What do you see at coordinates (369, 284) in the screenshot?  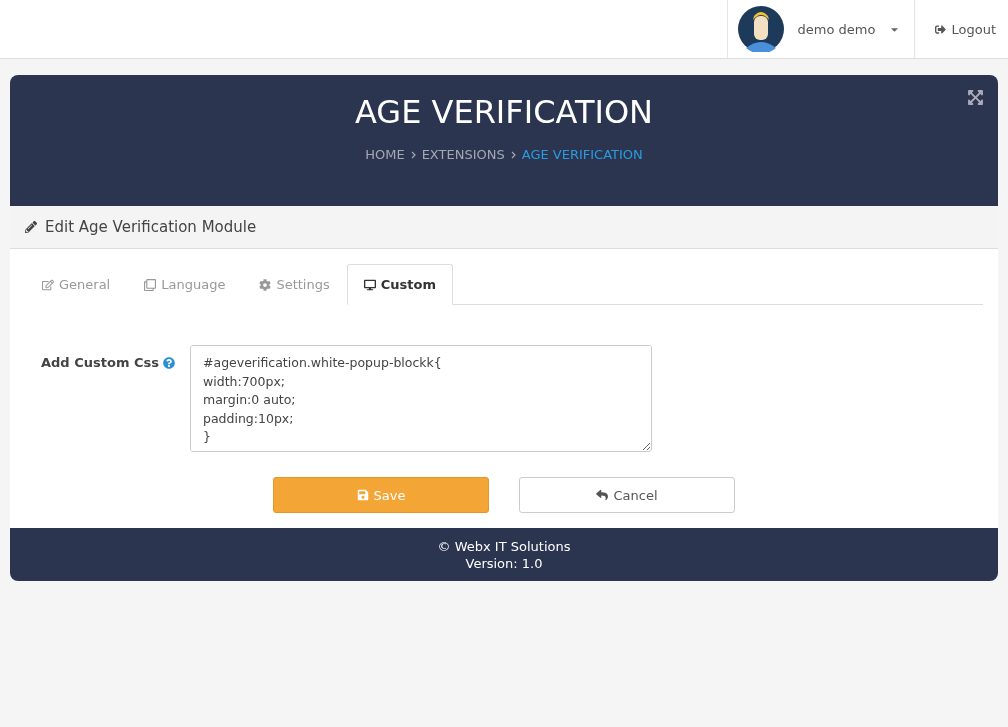 I see `monitor-icon` at bounding box center [369, 284].